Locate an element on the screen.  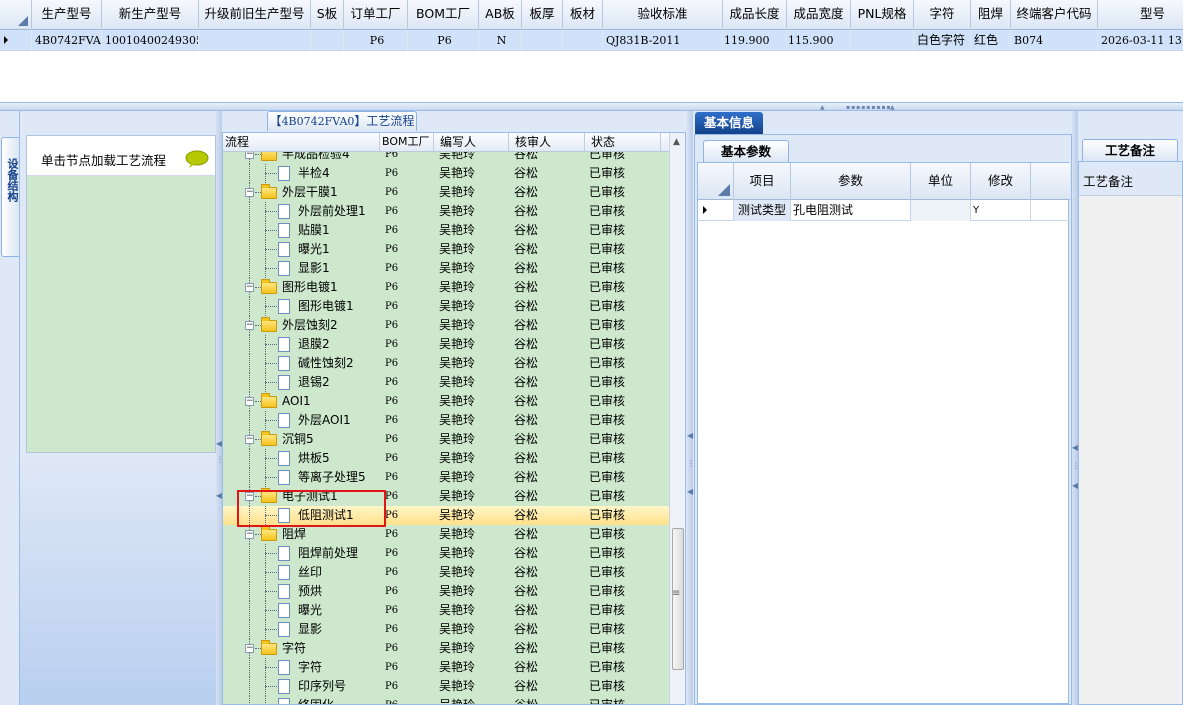
tree-group-row: − 半成品检验4 P6 吴艳玲 谷松 已审核 is located at coordinates (446, 158).